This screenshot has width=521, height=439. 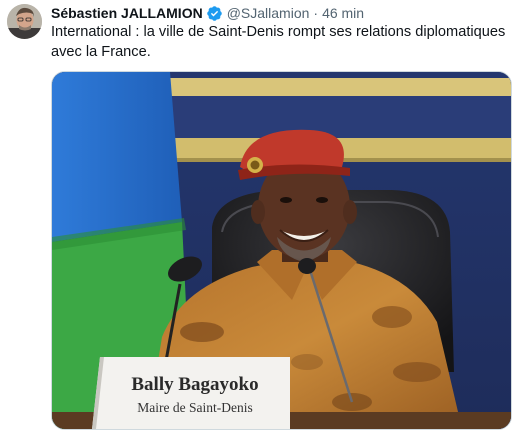 I want to click on placard-name: Bally Bagayoko, so click(x=194, y=384).